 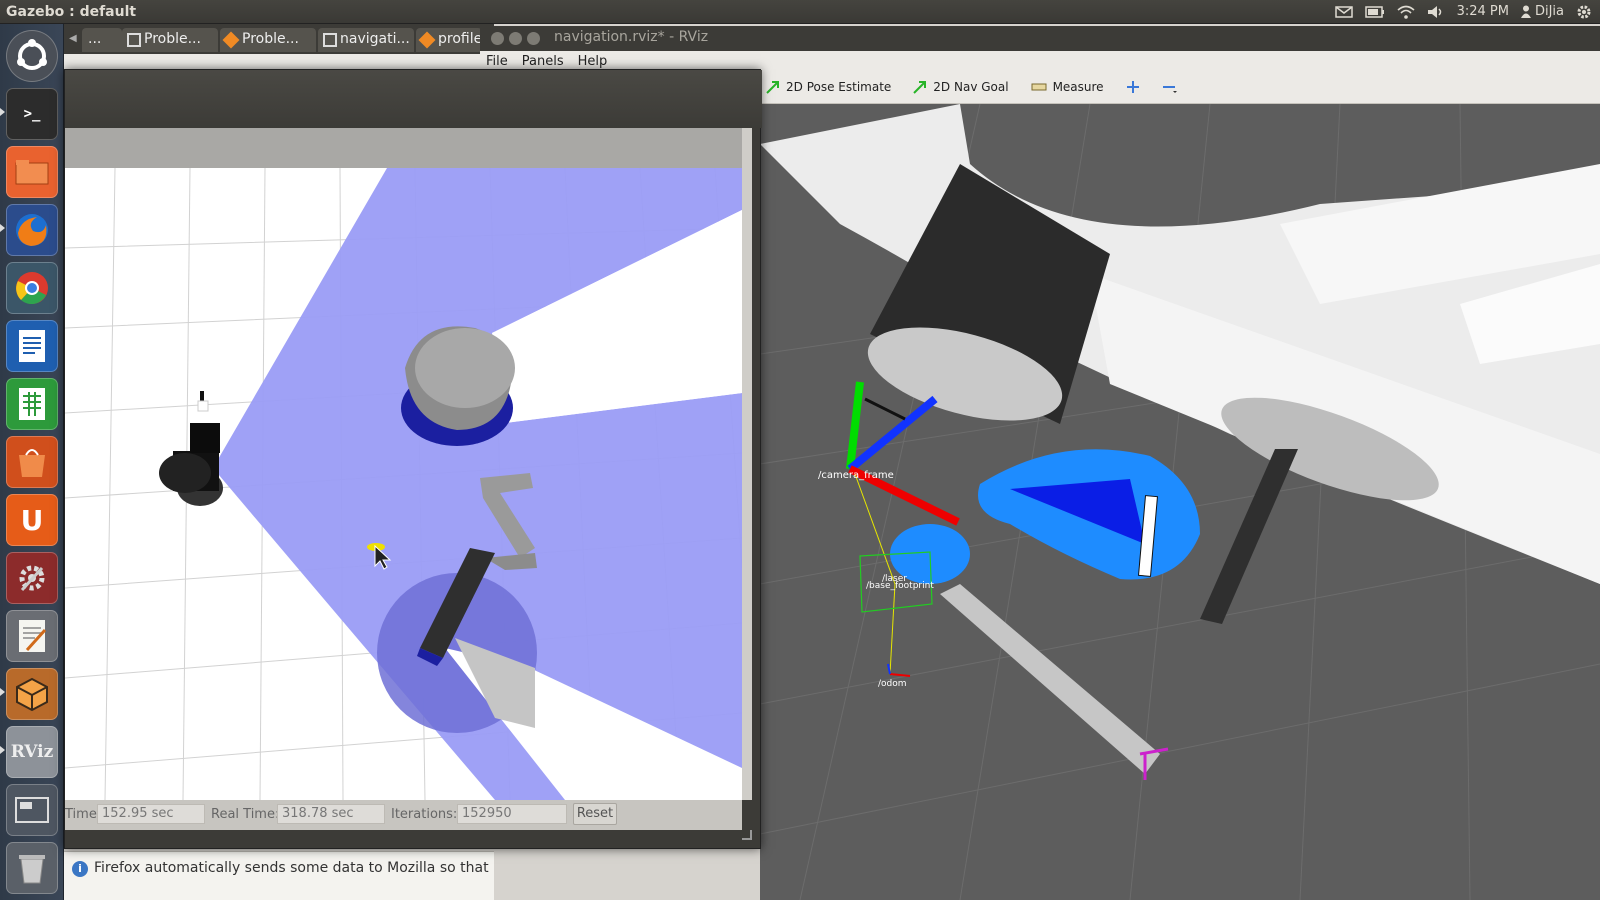 I want to click on battery-icon, so click(x=1374, y=11).